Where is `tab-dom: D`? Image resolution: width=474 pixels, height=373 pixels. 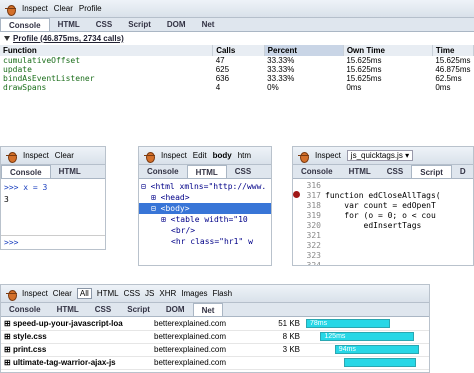 tab-dom: D is located at coordinates (462, 171).